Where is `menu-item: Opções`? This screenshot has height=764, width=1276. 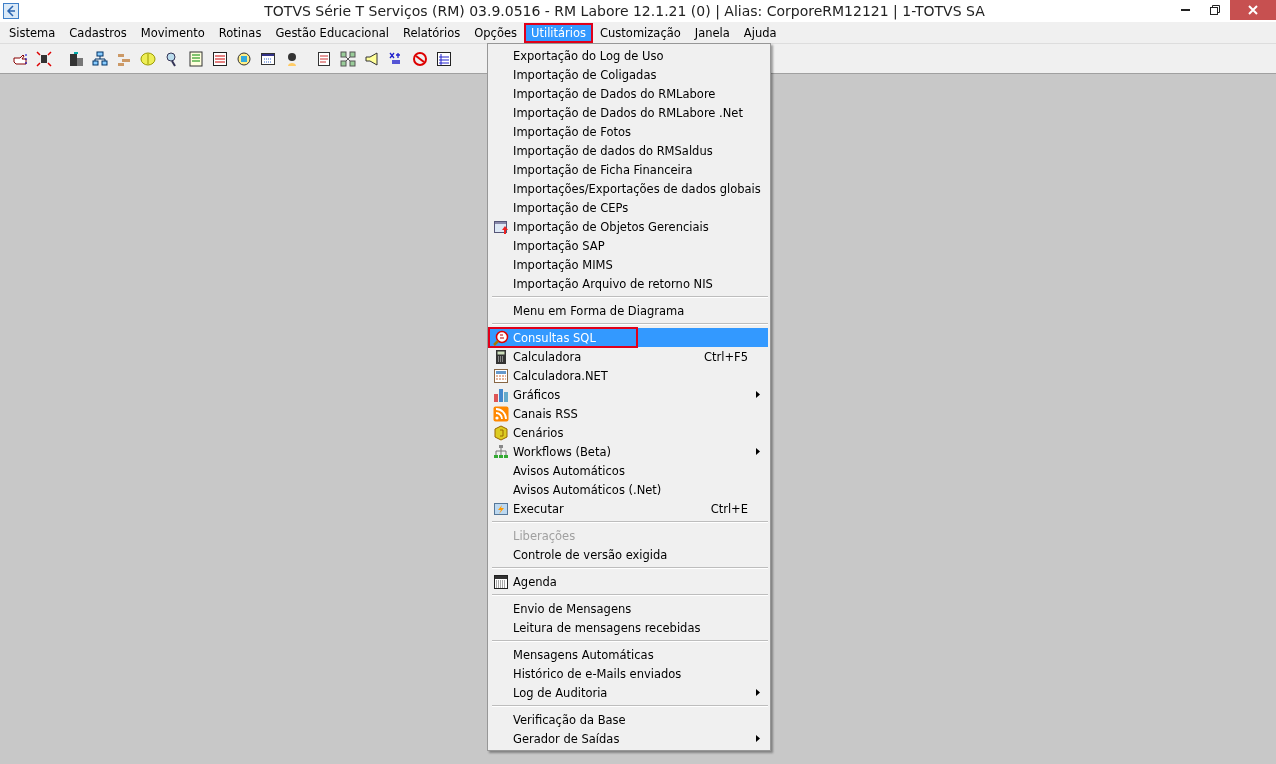 menu-item: Opções is located at coordinates (495, 32).